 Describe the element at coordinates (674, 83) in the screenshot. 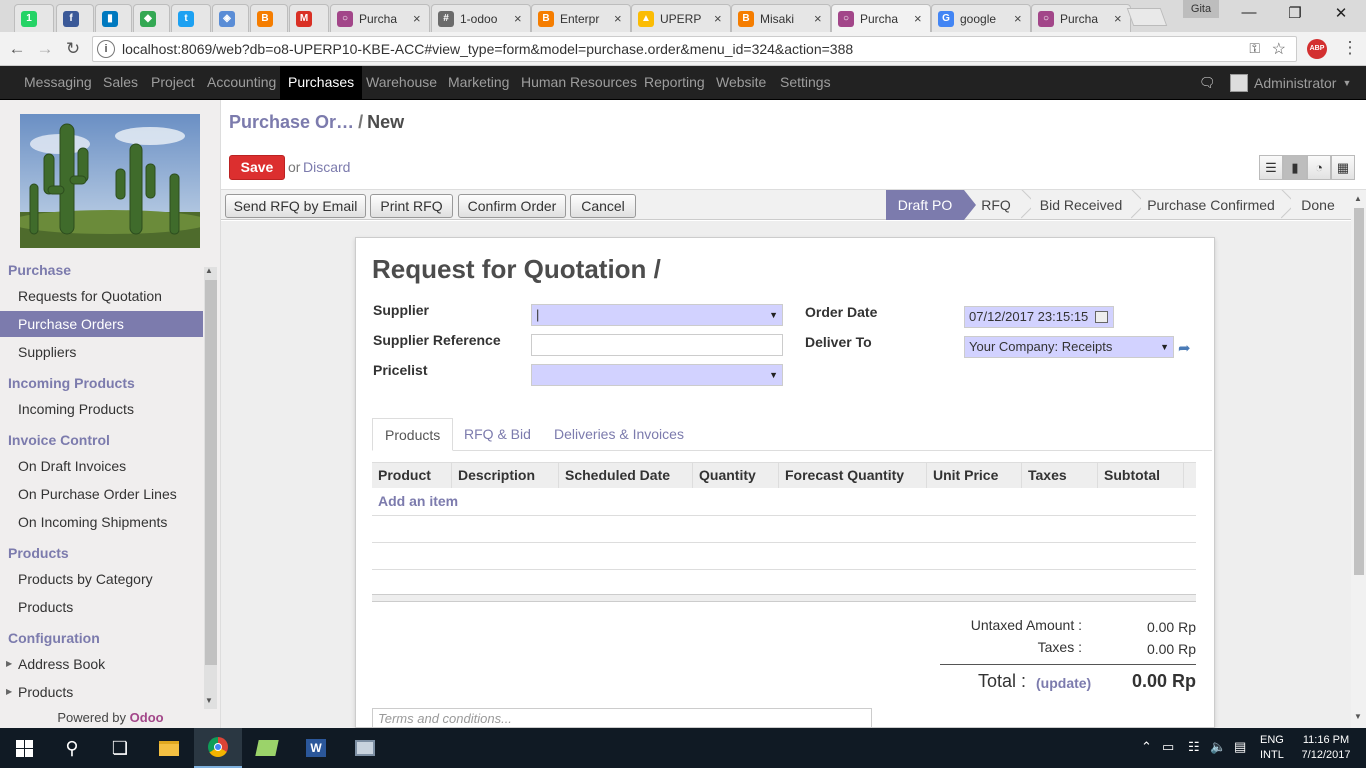

I see `top-menu-item-reporting: Reporting` at that location.